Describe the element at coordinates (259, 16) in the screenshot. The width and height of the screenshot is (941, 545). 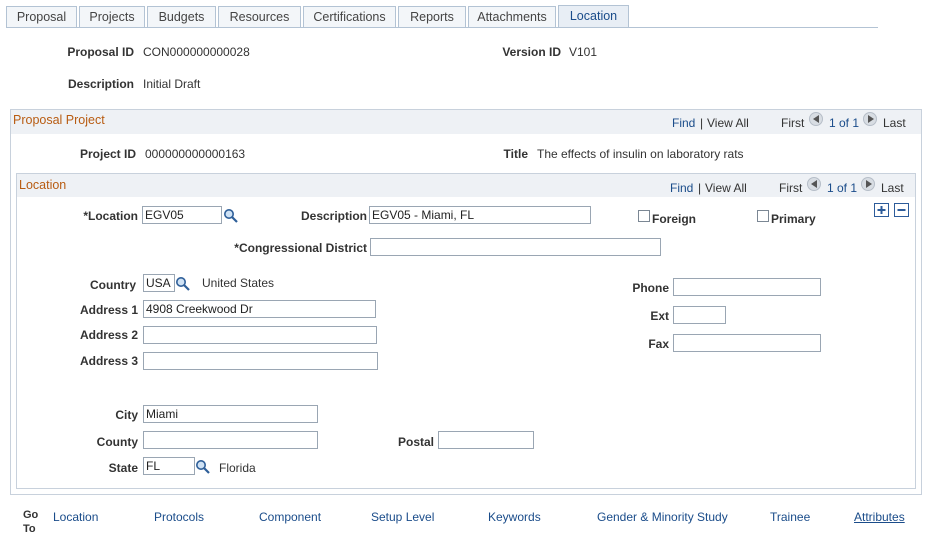
I see `tab-resources: Resources` at that location.